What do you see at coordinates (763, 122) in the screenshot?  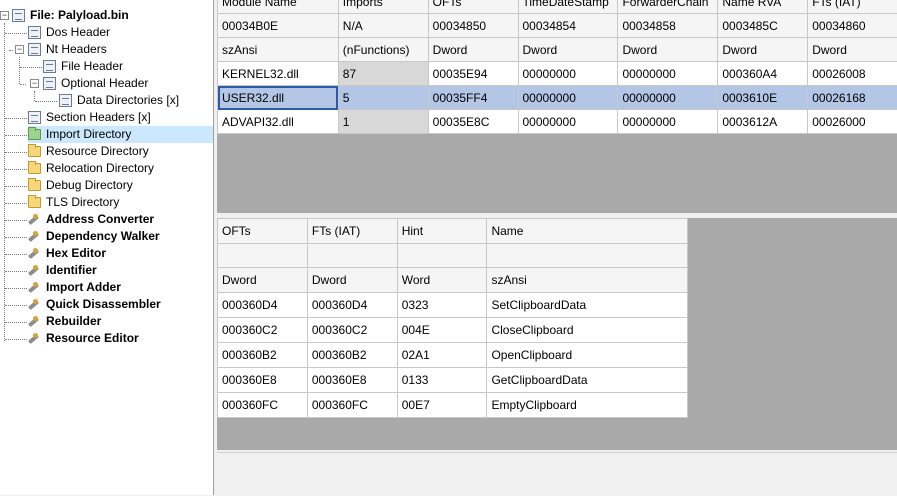 I see `table-cell: 0003612A` at bounding box center [763, 122].